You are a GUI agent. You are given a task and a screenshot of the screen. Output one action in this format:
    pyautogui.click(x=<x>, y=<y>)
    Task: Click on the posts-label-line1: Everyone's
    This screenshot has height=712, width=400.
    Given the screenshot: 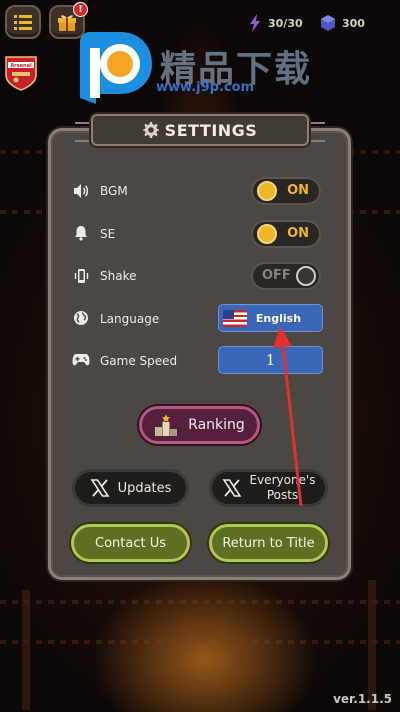 What is the action you would take?
    pyautogui.click(x=282, y=480)
    